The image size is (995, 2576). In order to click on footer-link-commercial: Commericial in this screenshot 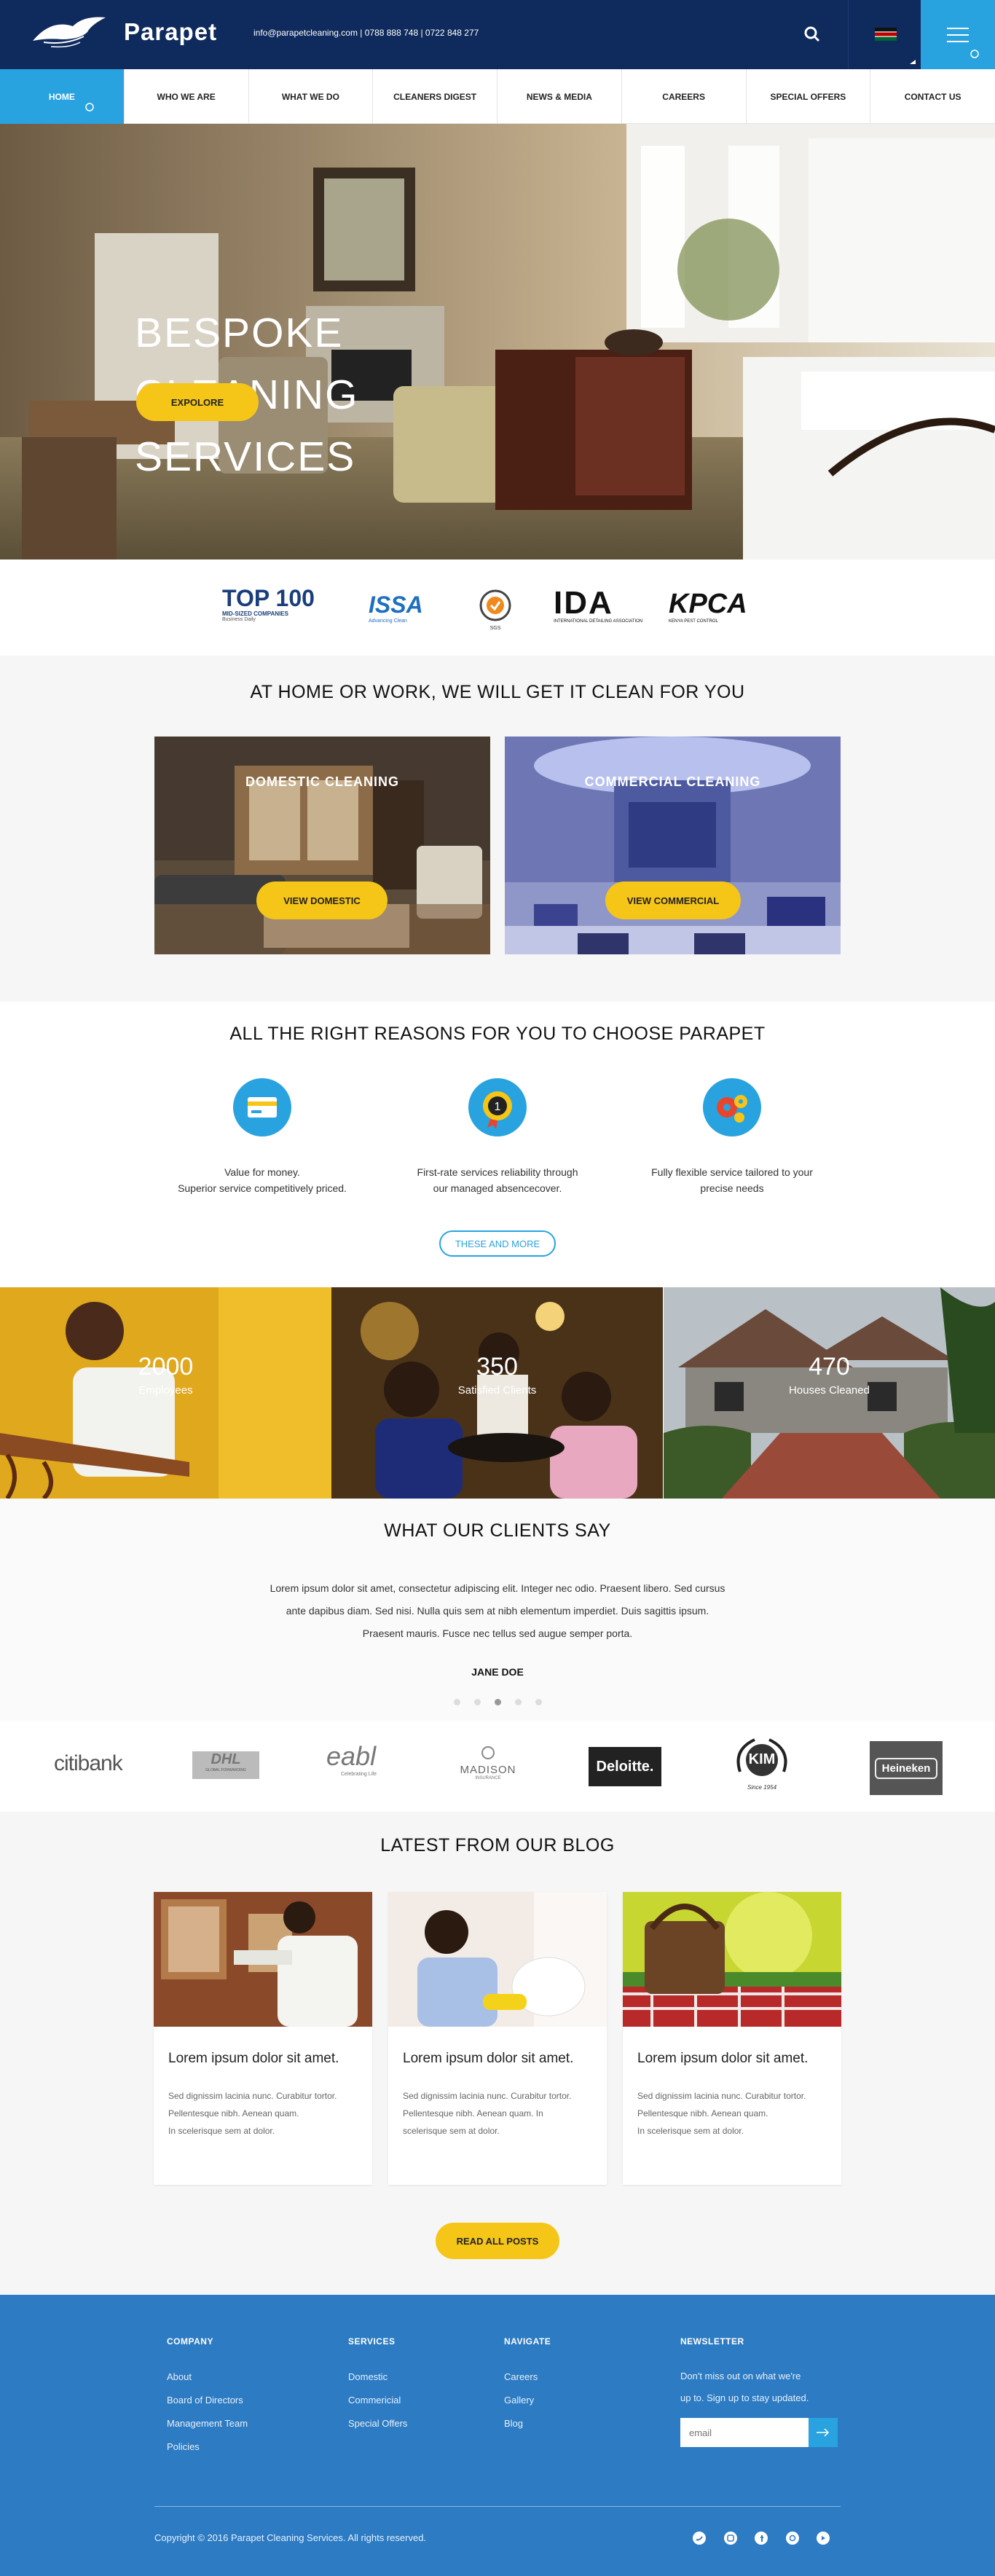, I will do `click(377, 2400)`.